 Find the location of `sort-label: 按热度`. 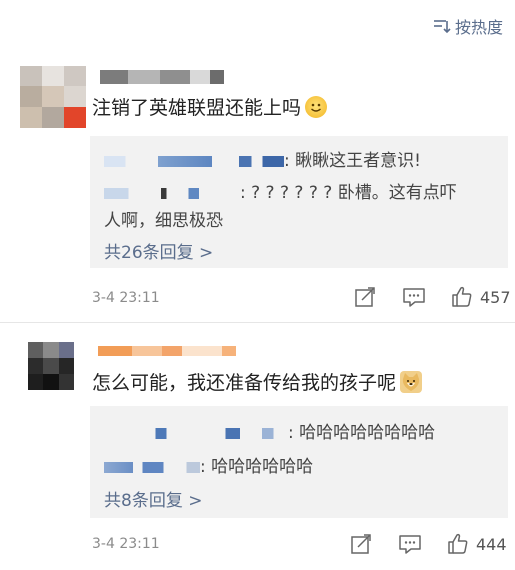

sort-label: 按热度 is located at coordinates (478, 27).